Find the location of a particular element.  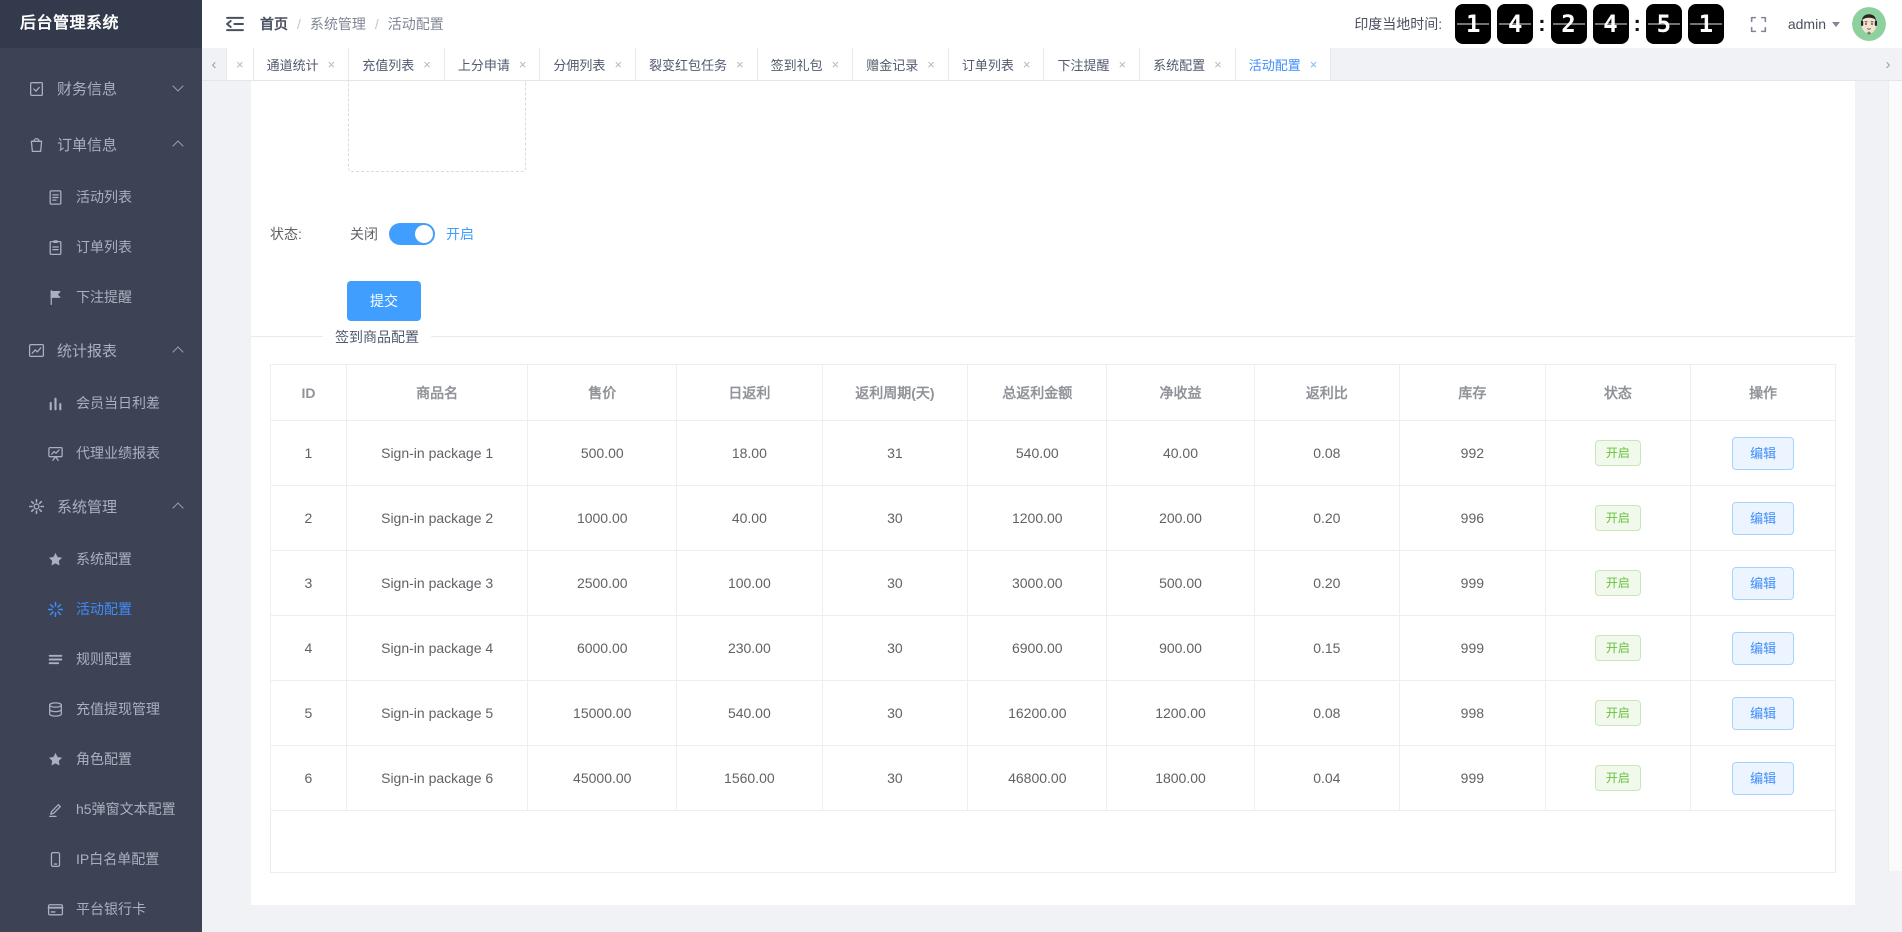

column-header: 返利周期(天) is located at coordinates (895, 392).